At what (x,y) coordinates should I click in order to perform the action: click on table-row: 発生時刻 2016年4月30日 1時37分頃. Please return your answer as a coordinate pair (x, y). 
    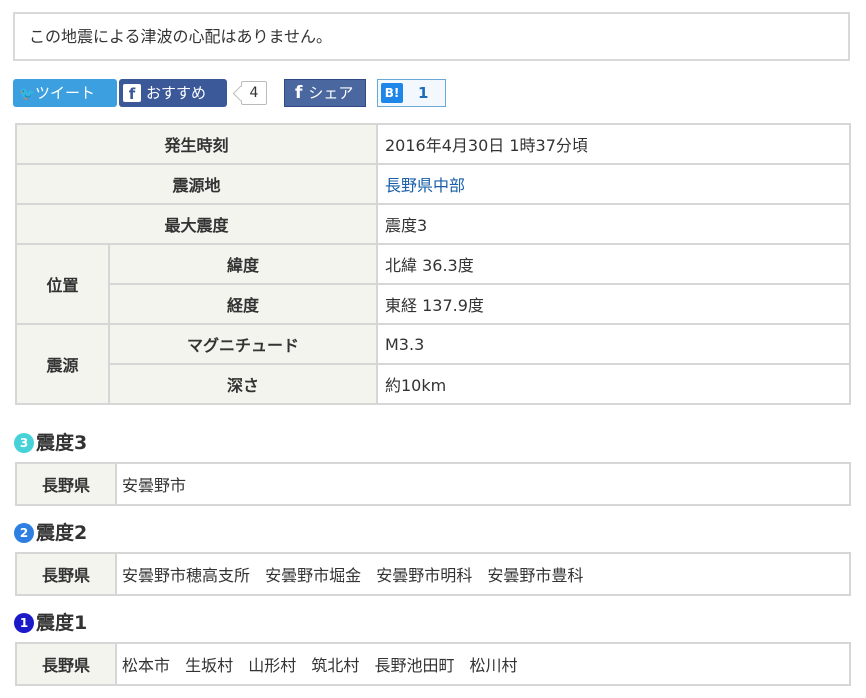
    Looking at the image, I should click on (433, 144).